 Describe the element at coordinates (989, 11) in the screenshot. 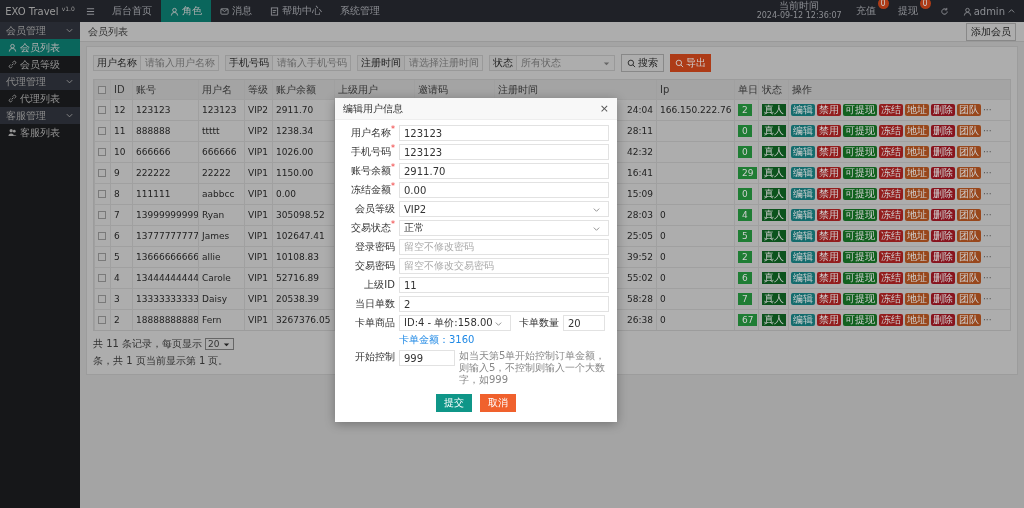

I see `user-menu: admin` at that location.